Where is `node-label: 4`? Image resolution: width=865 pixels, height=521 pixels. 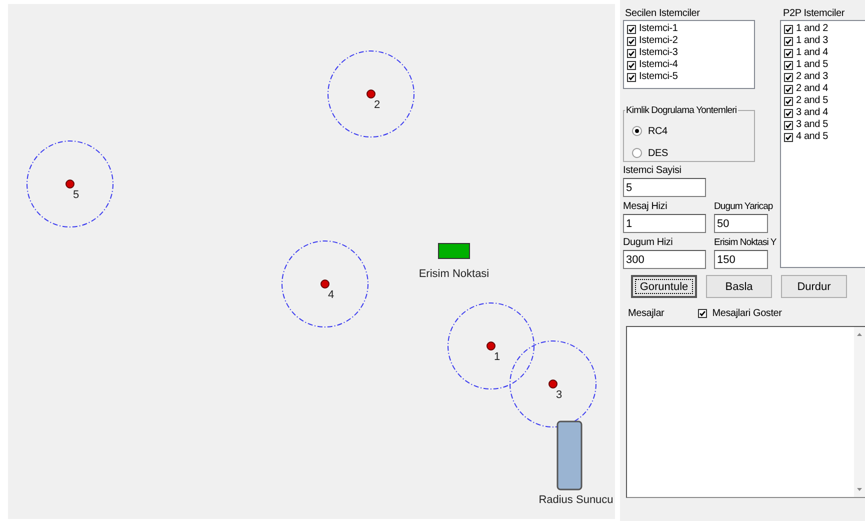
node-label: 4 is located at coordinates (331, 295).